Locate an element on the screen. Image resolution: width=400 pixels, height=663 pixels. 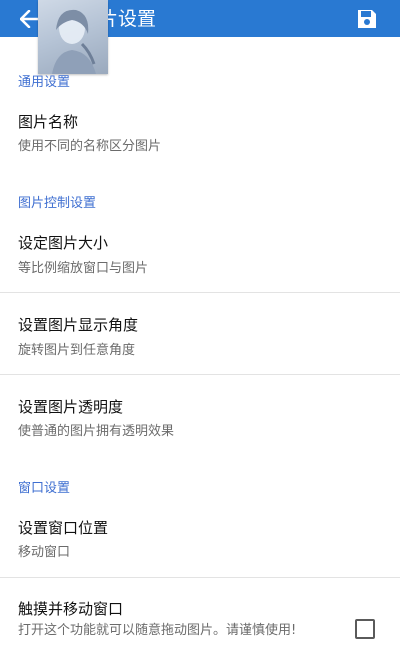
arrow-back-icon is located at coordinates (30, 19).